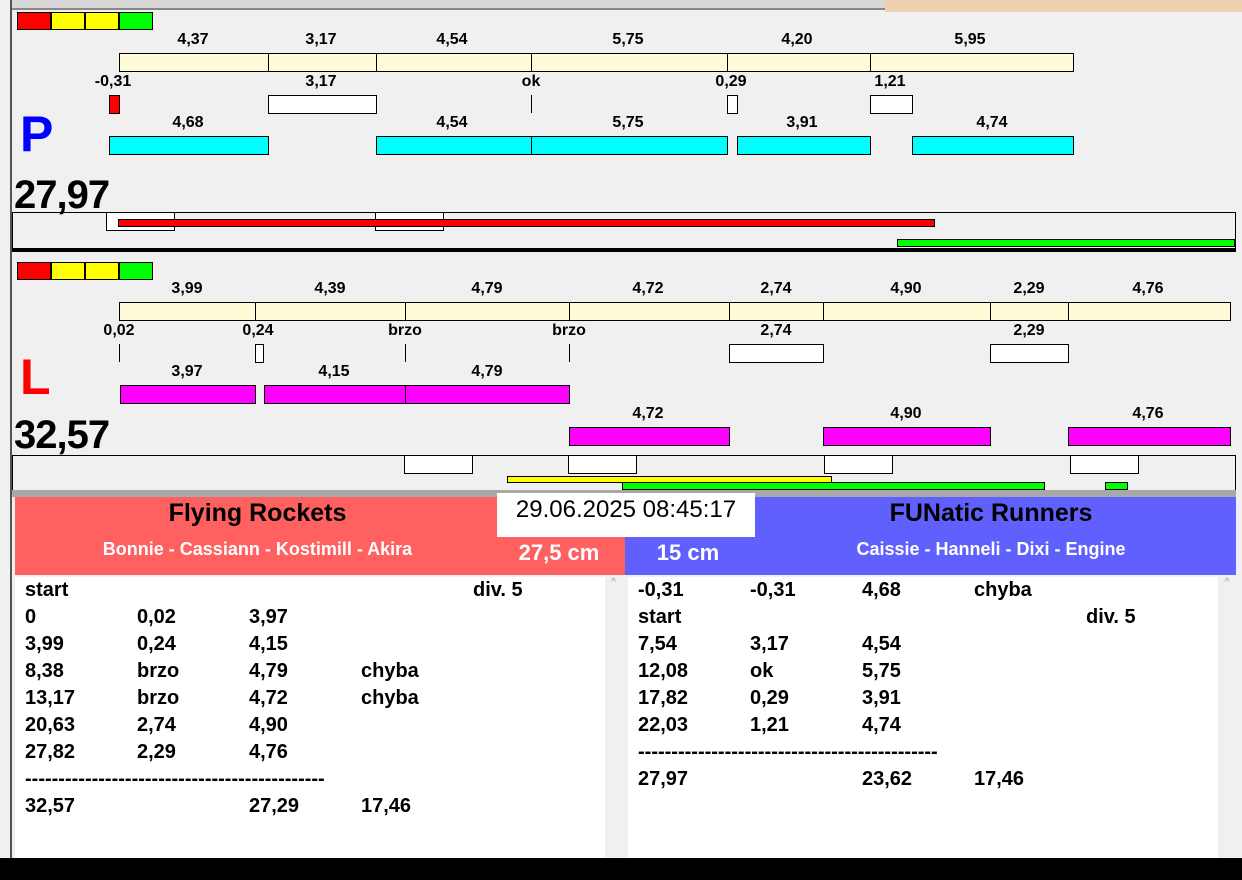 The width and height of the screenshot is (1242, 880). I want to click on right-team-name: FUNatic Runners, so click(991, 513).